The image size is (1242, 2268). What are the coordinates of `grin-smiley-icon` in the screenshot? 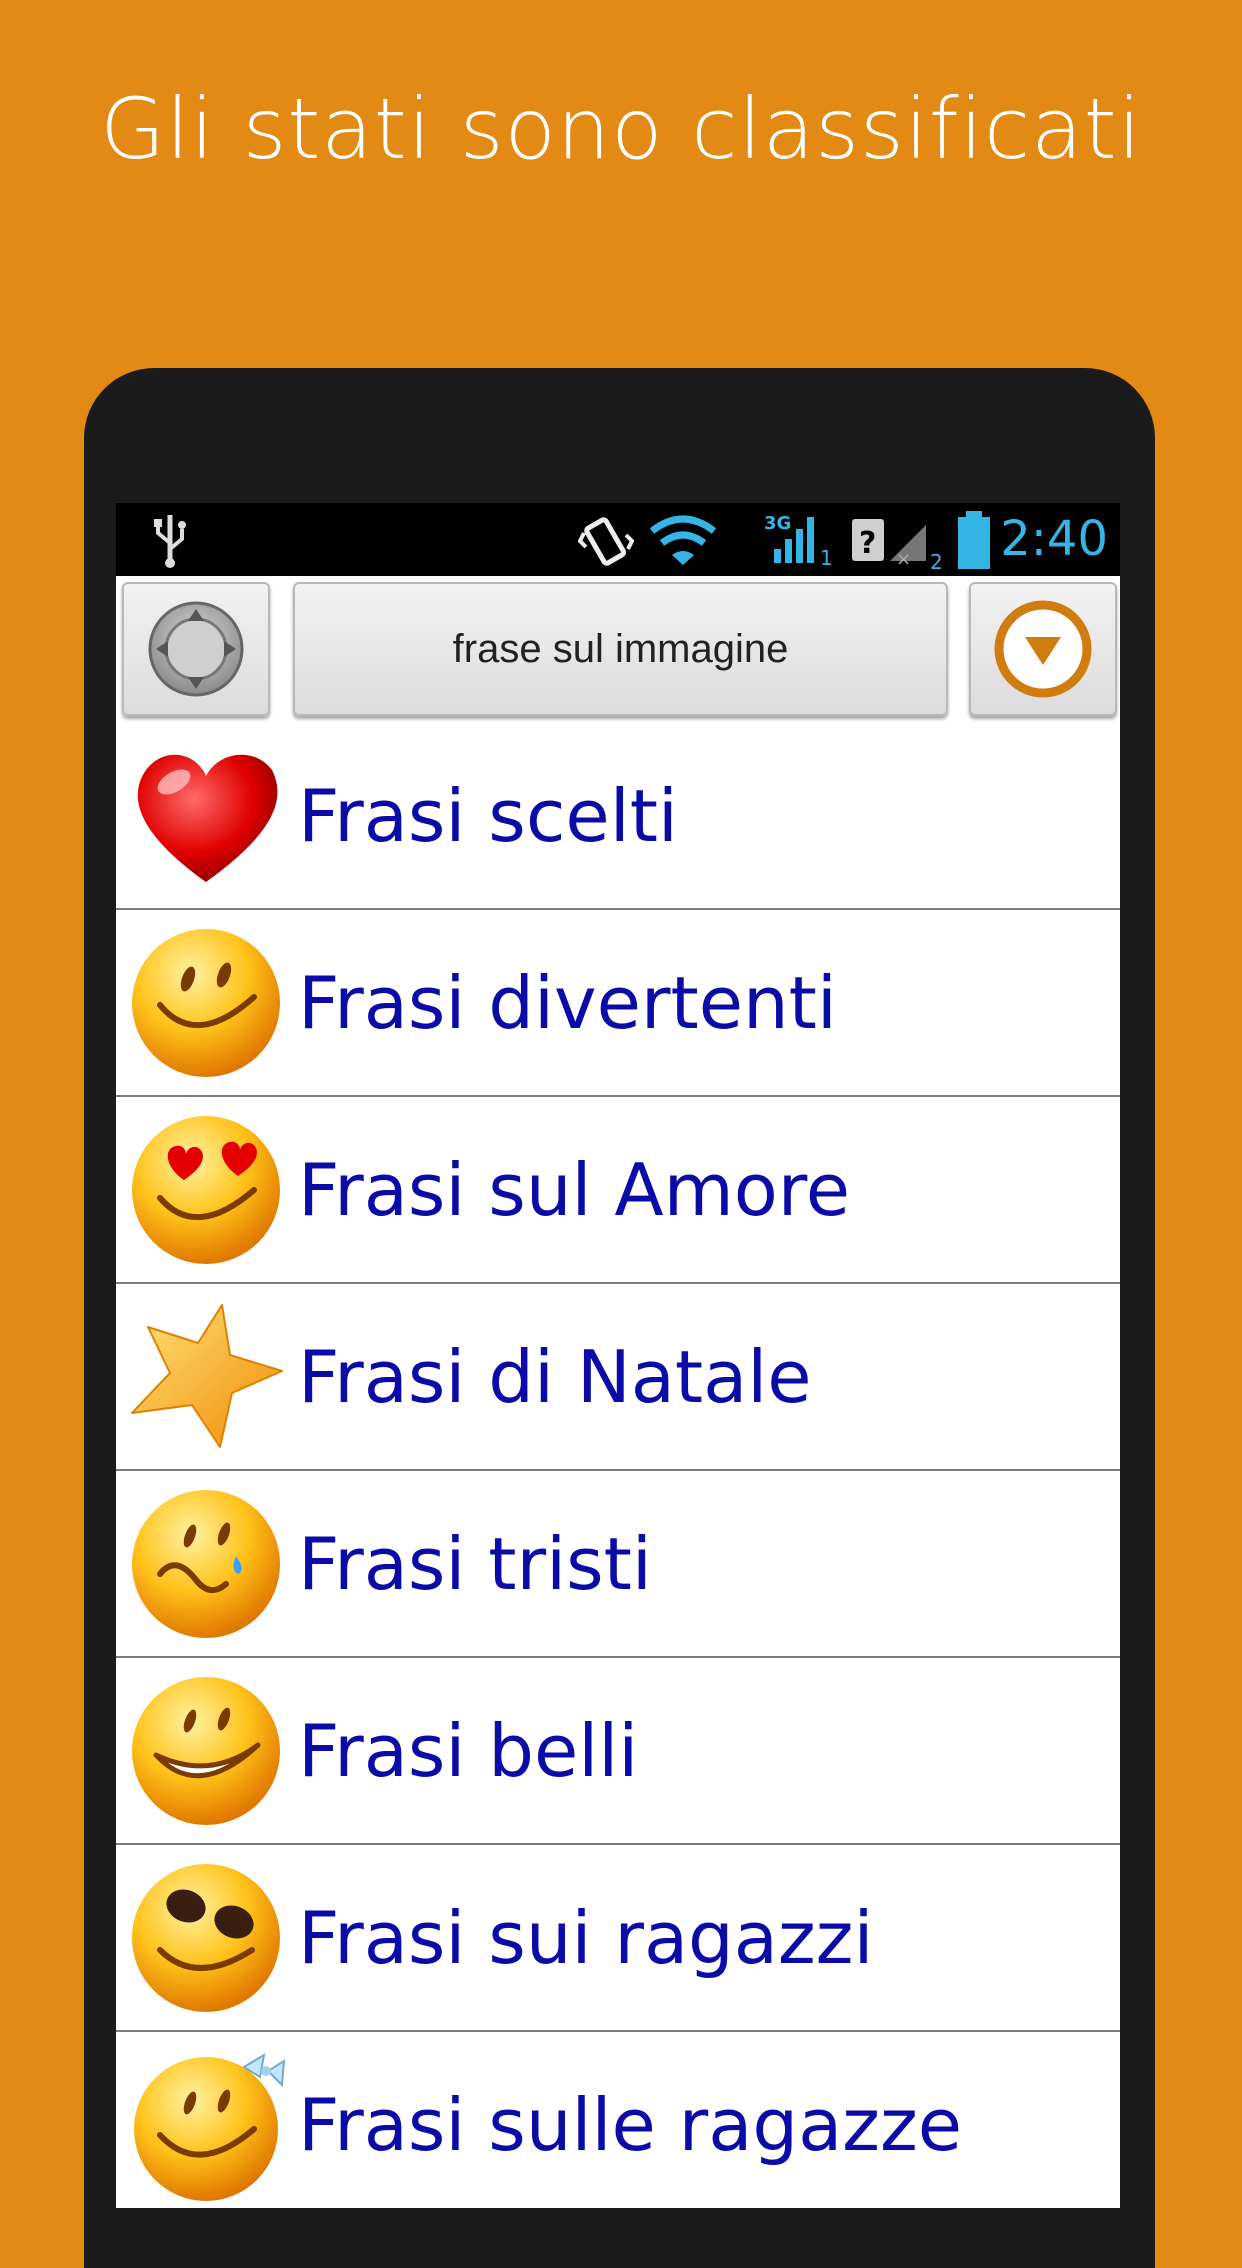 It's located at (206, 1750).